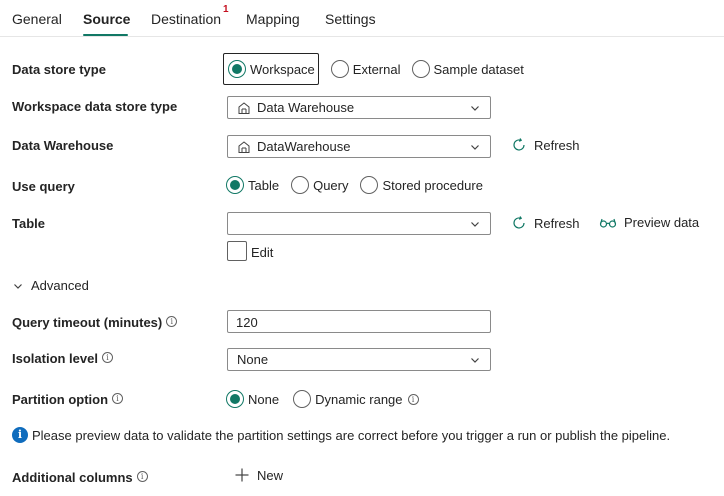  Describe the element at coordinates (60, 285) in the screenshot. I see `advanced-label: Advanced` at that location.